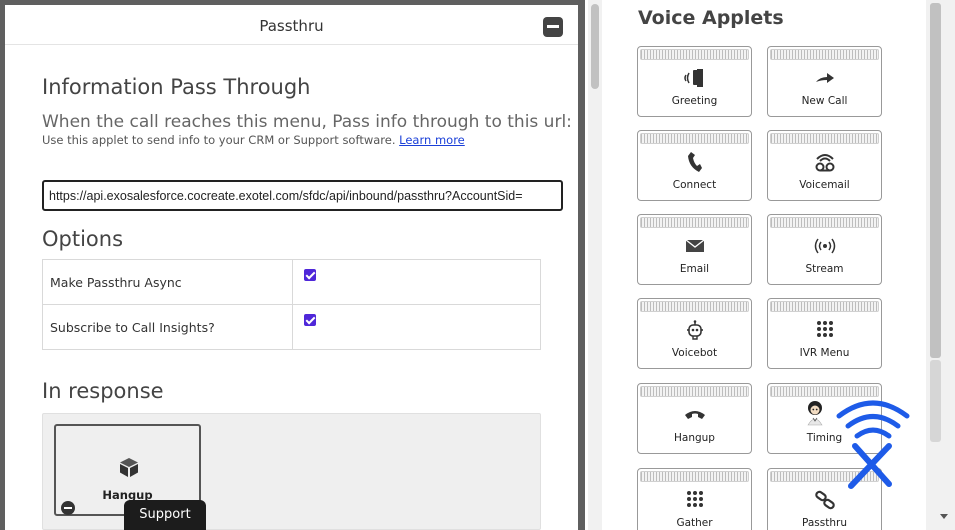  I want to click on applet-label: Greeting, so click(694, 101).